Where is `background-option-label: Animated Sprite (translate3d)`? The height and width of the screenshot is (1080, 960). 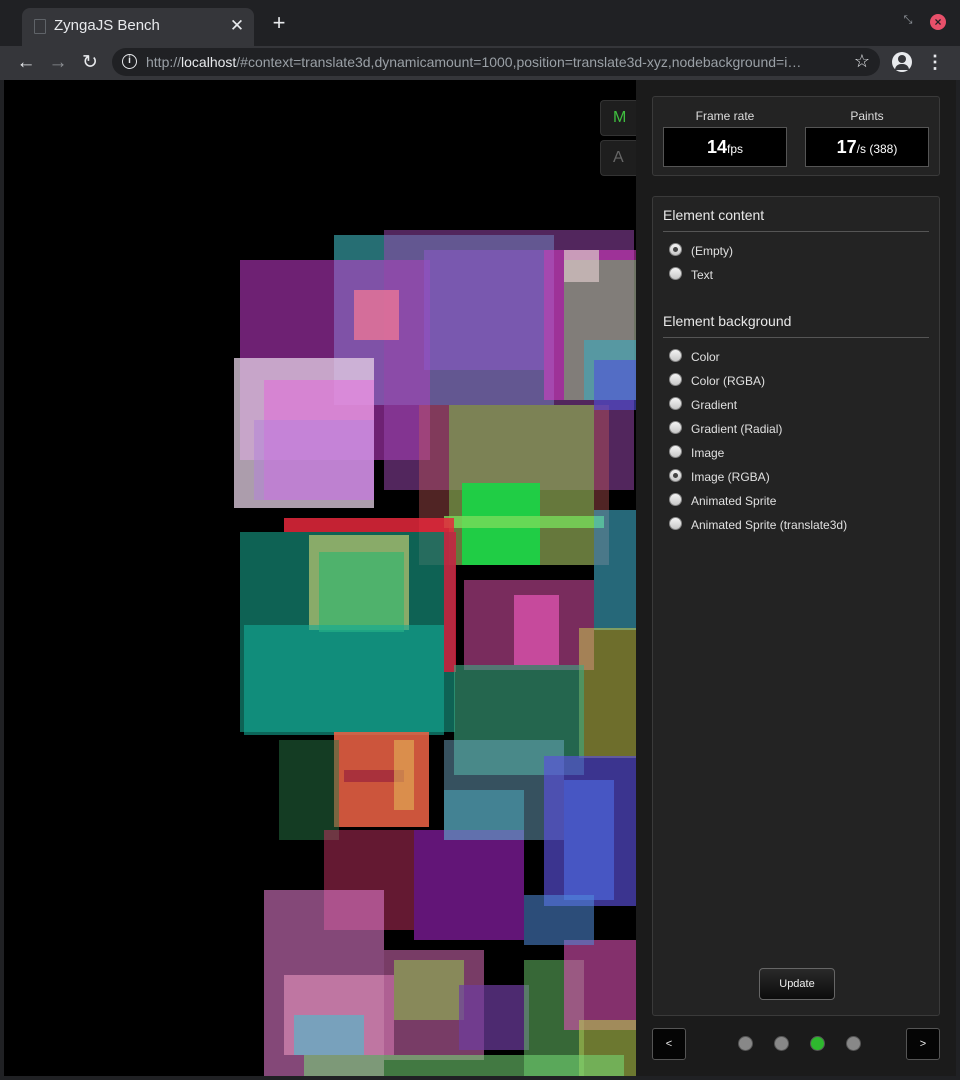
background-option-label: Animated Sprite (translate3d) is located at coordinates (769, 525).